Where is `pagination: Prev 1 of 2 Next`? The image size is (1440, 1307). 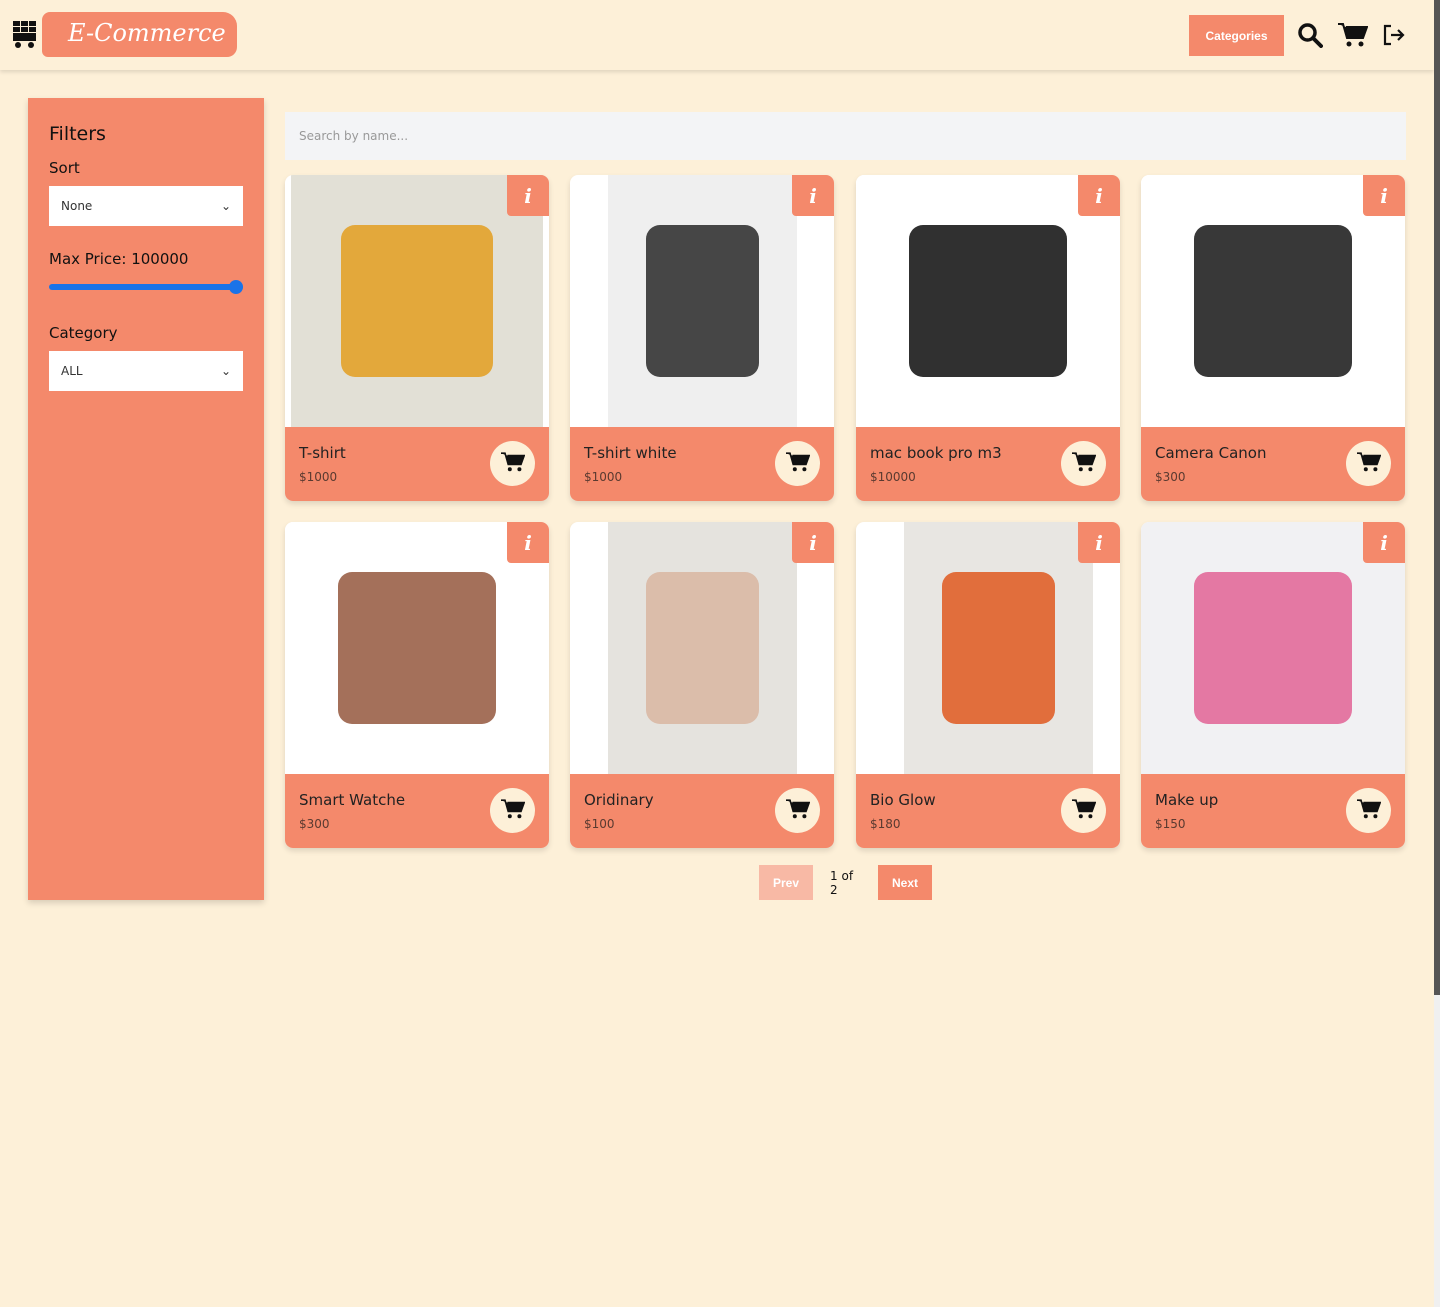 pagination: Prev 1 of 2 Next is located at coordinates (845, 882).